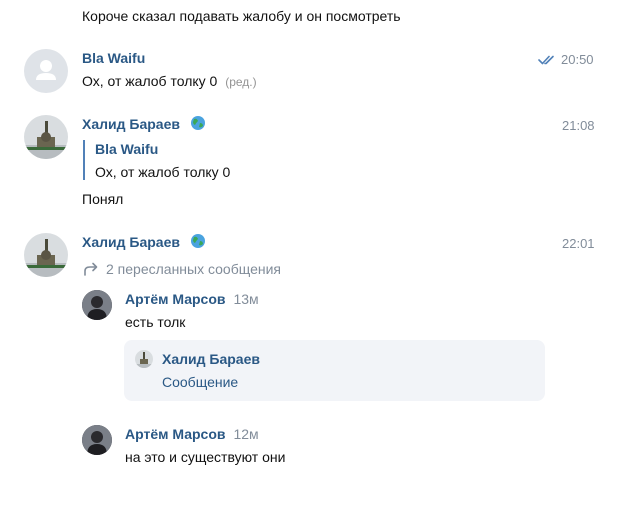 This screenshot has width=625, height=514. Describe the element at coordinates (113, 58) in the screenshot. I see `author-name: Bla Waifu` at that location.